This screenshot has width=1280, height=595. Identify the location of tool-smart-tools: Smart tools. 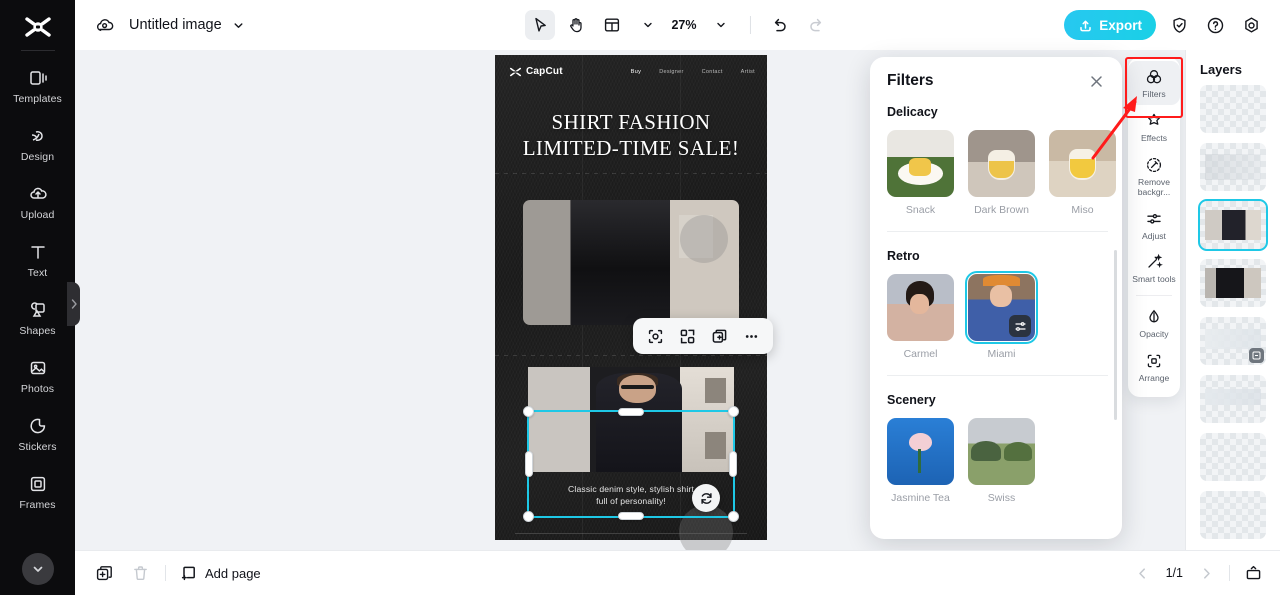
(1154, 268).